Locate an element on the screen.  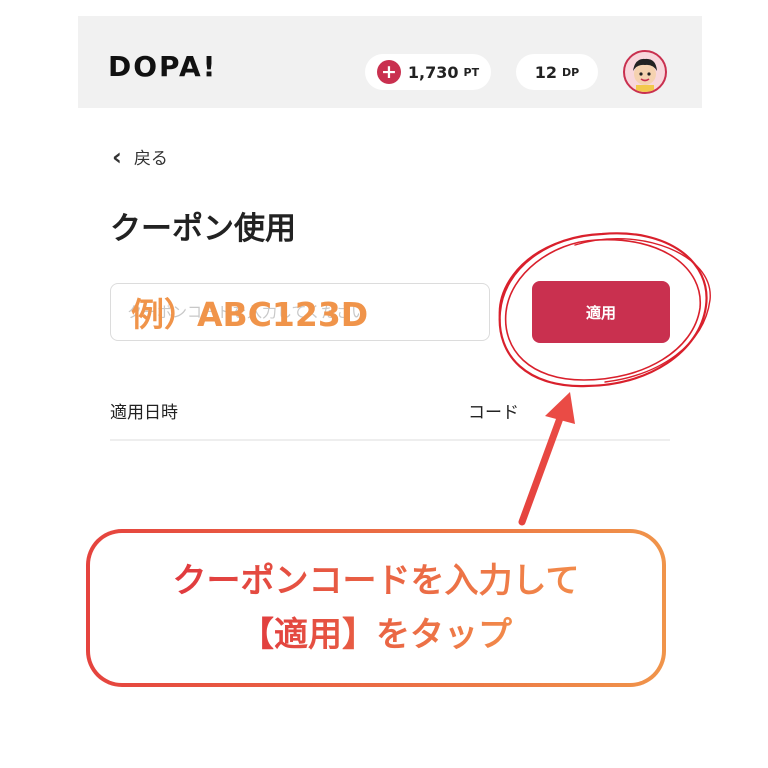
table-divider is located at coordinates (390, 440).